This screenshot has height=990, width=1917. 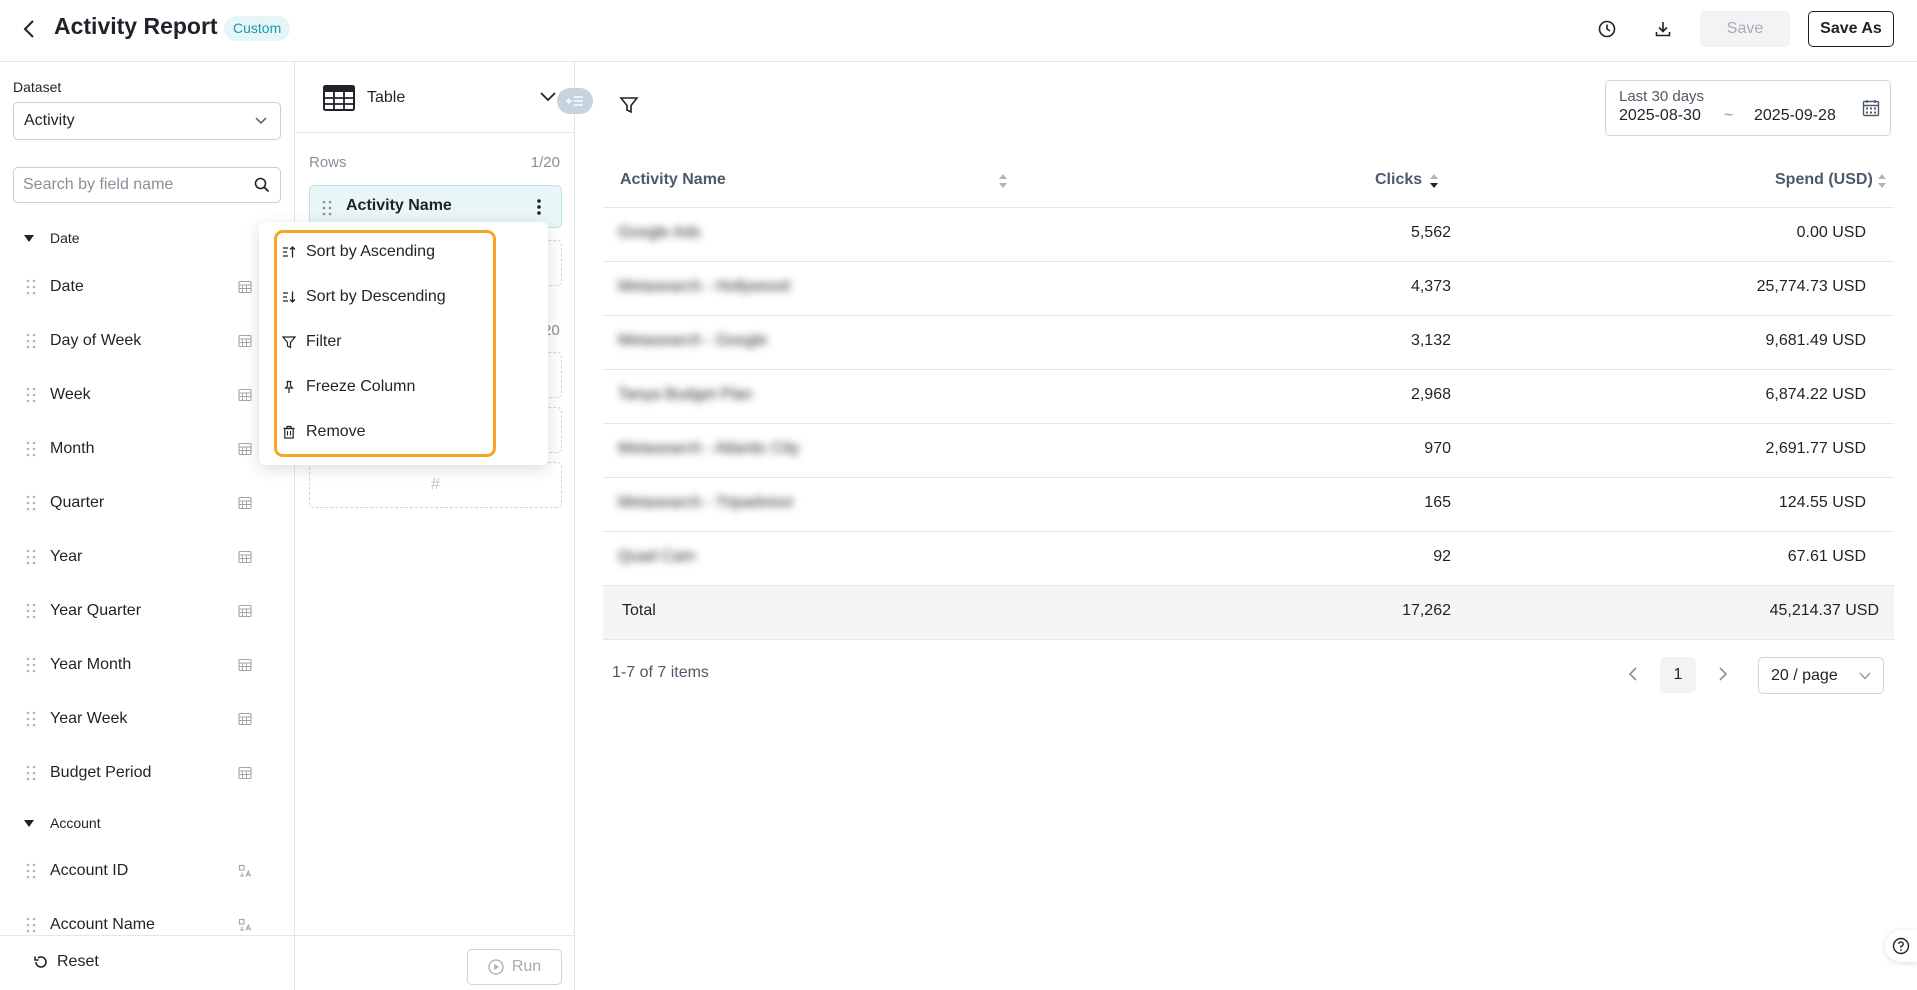 I want to click on menu-freeze-column: Freeze Column, so click(x=348, y=387).